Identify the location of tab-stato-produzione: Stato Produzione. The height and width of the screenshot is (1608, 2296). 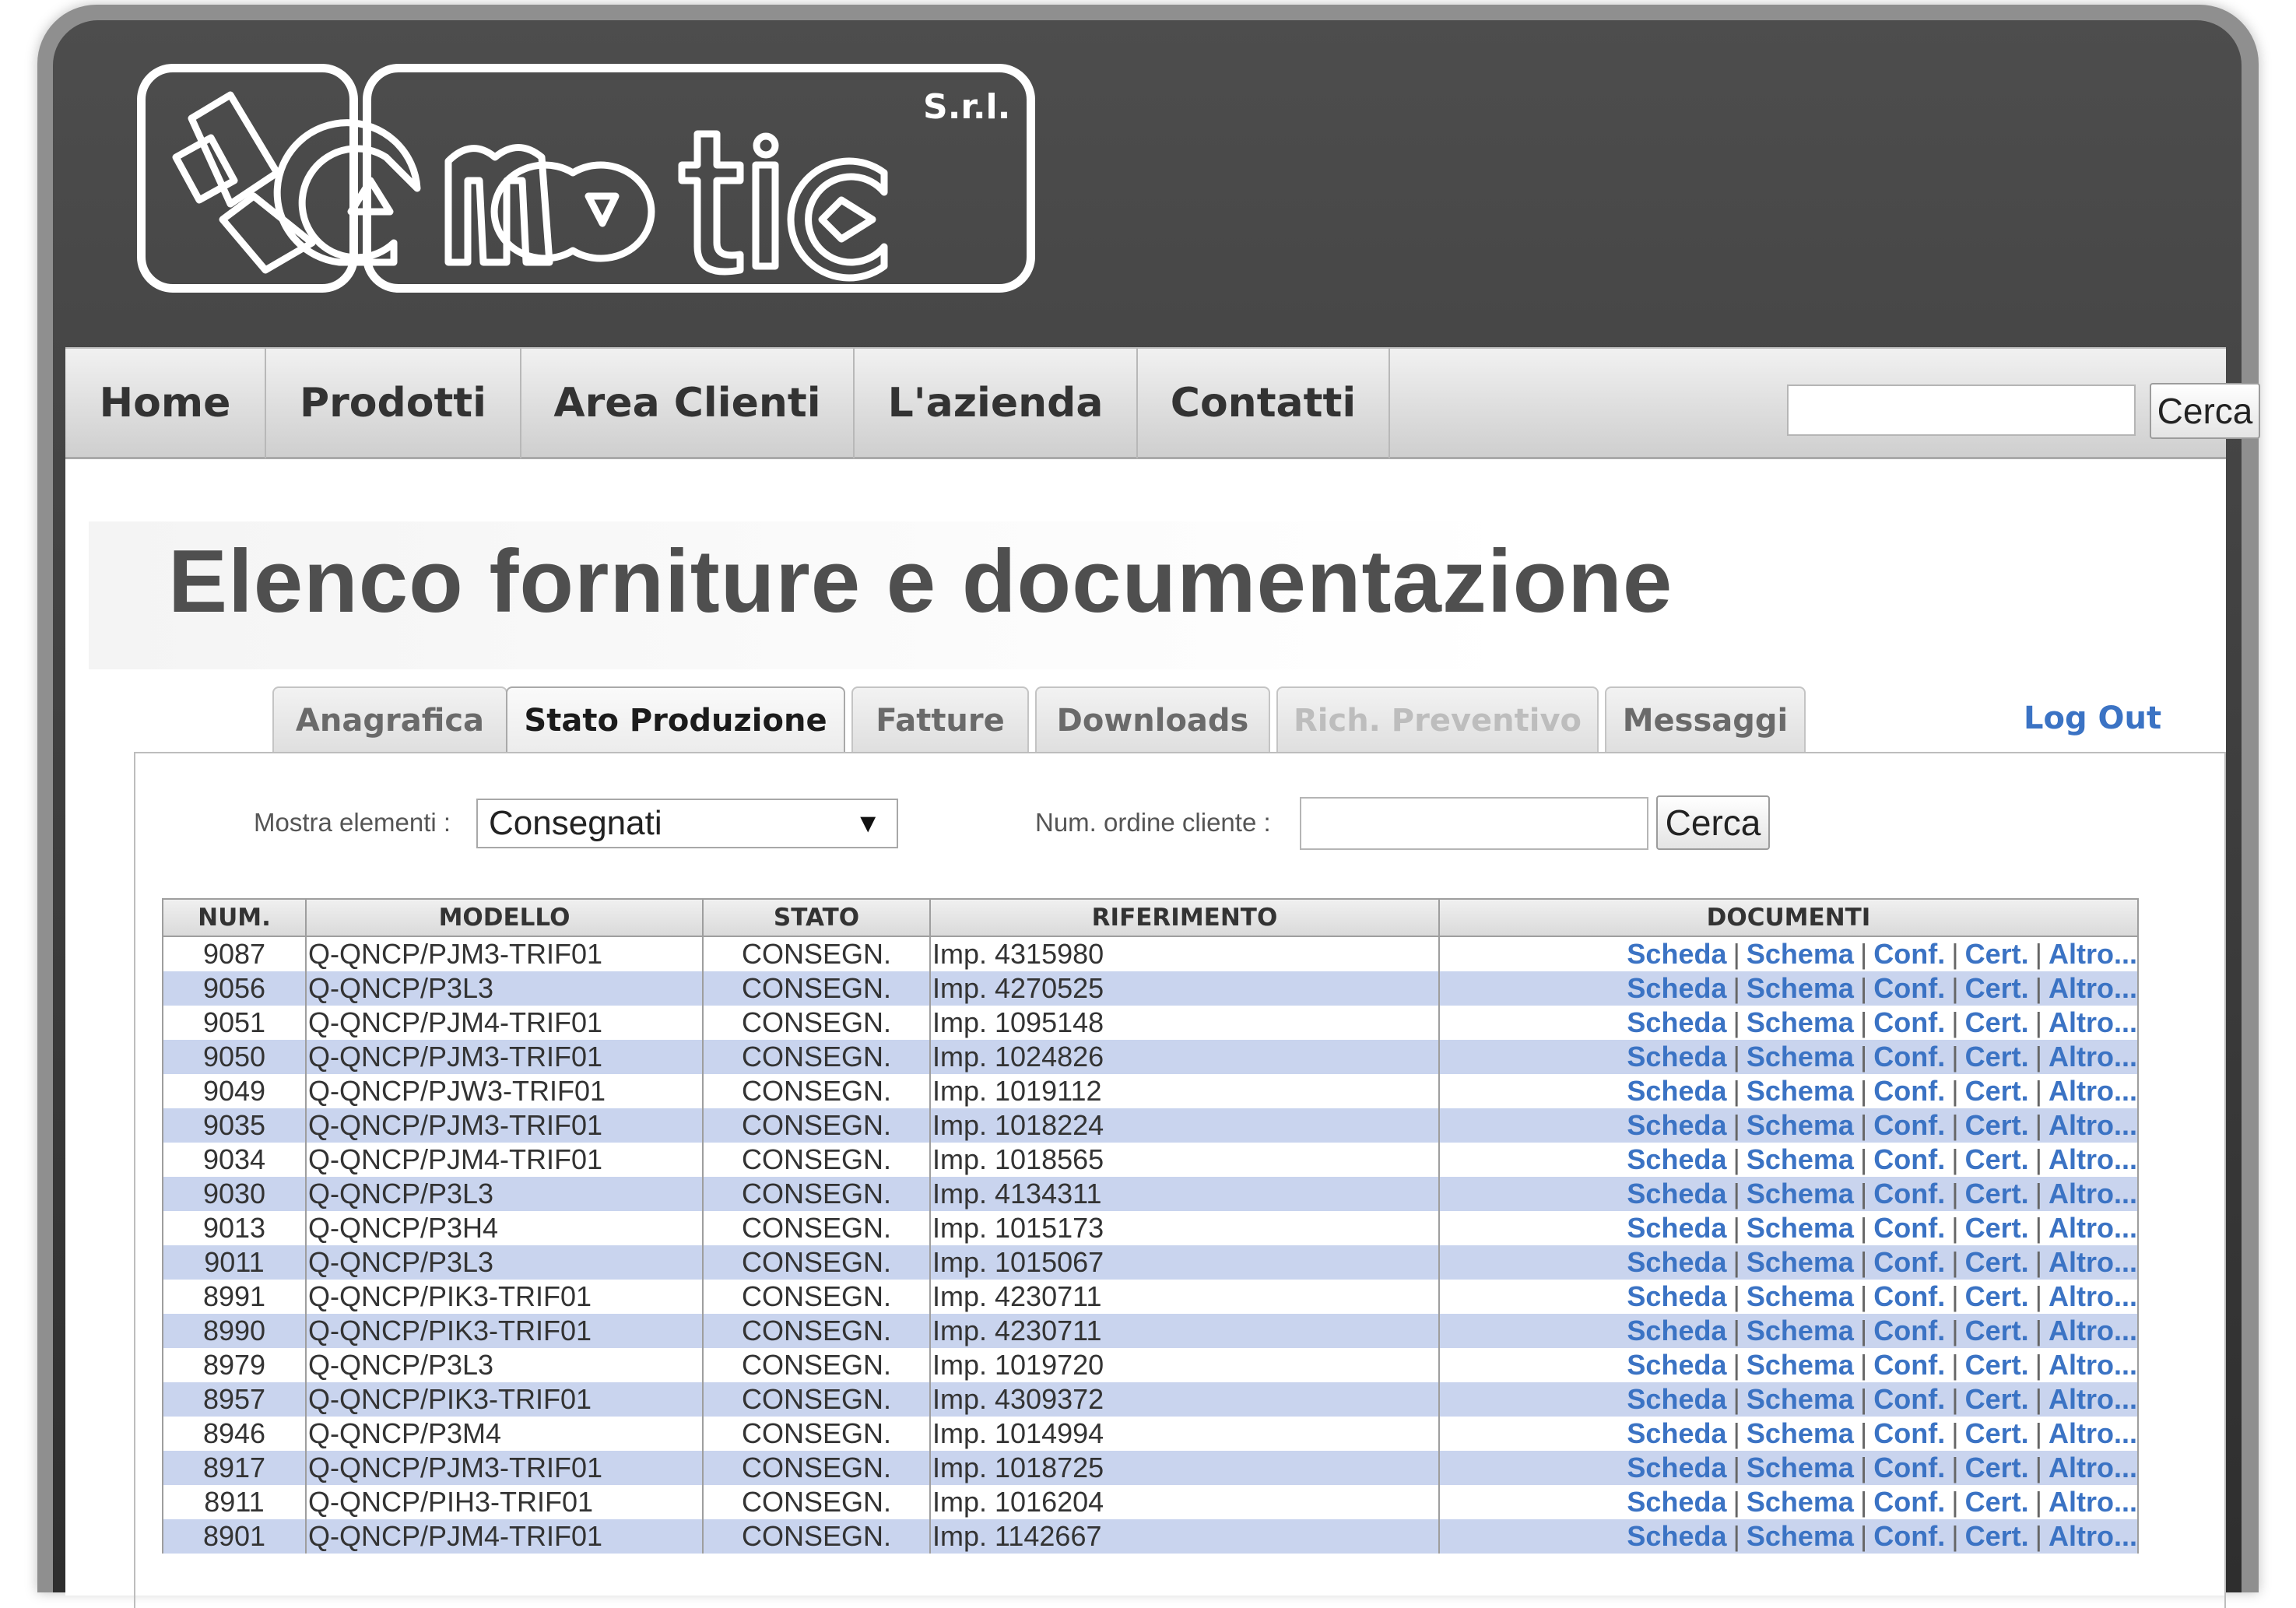
(675, 719).